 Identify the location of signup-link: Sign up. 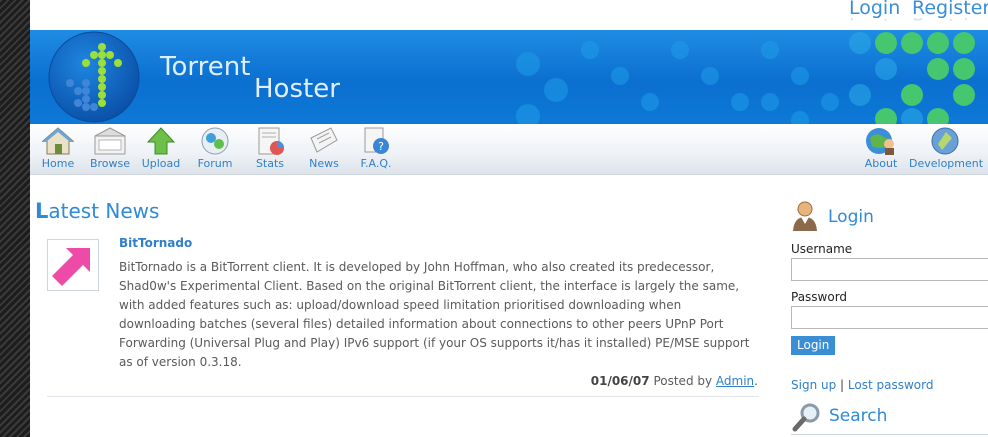
(813, 385).